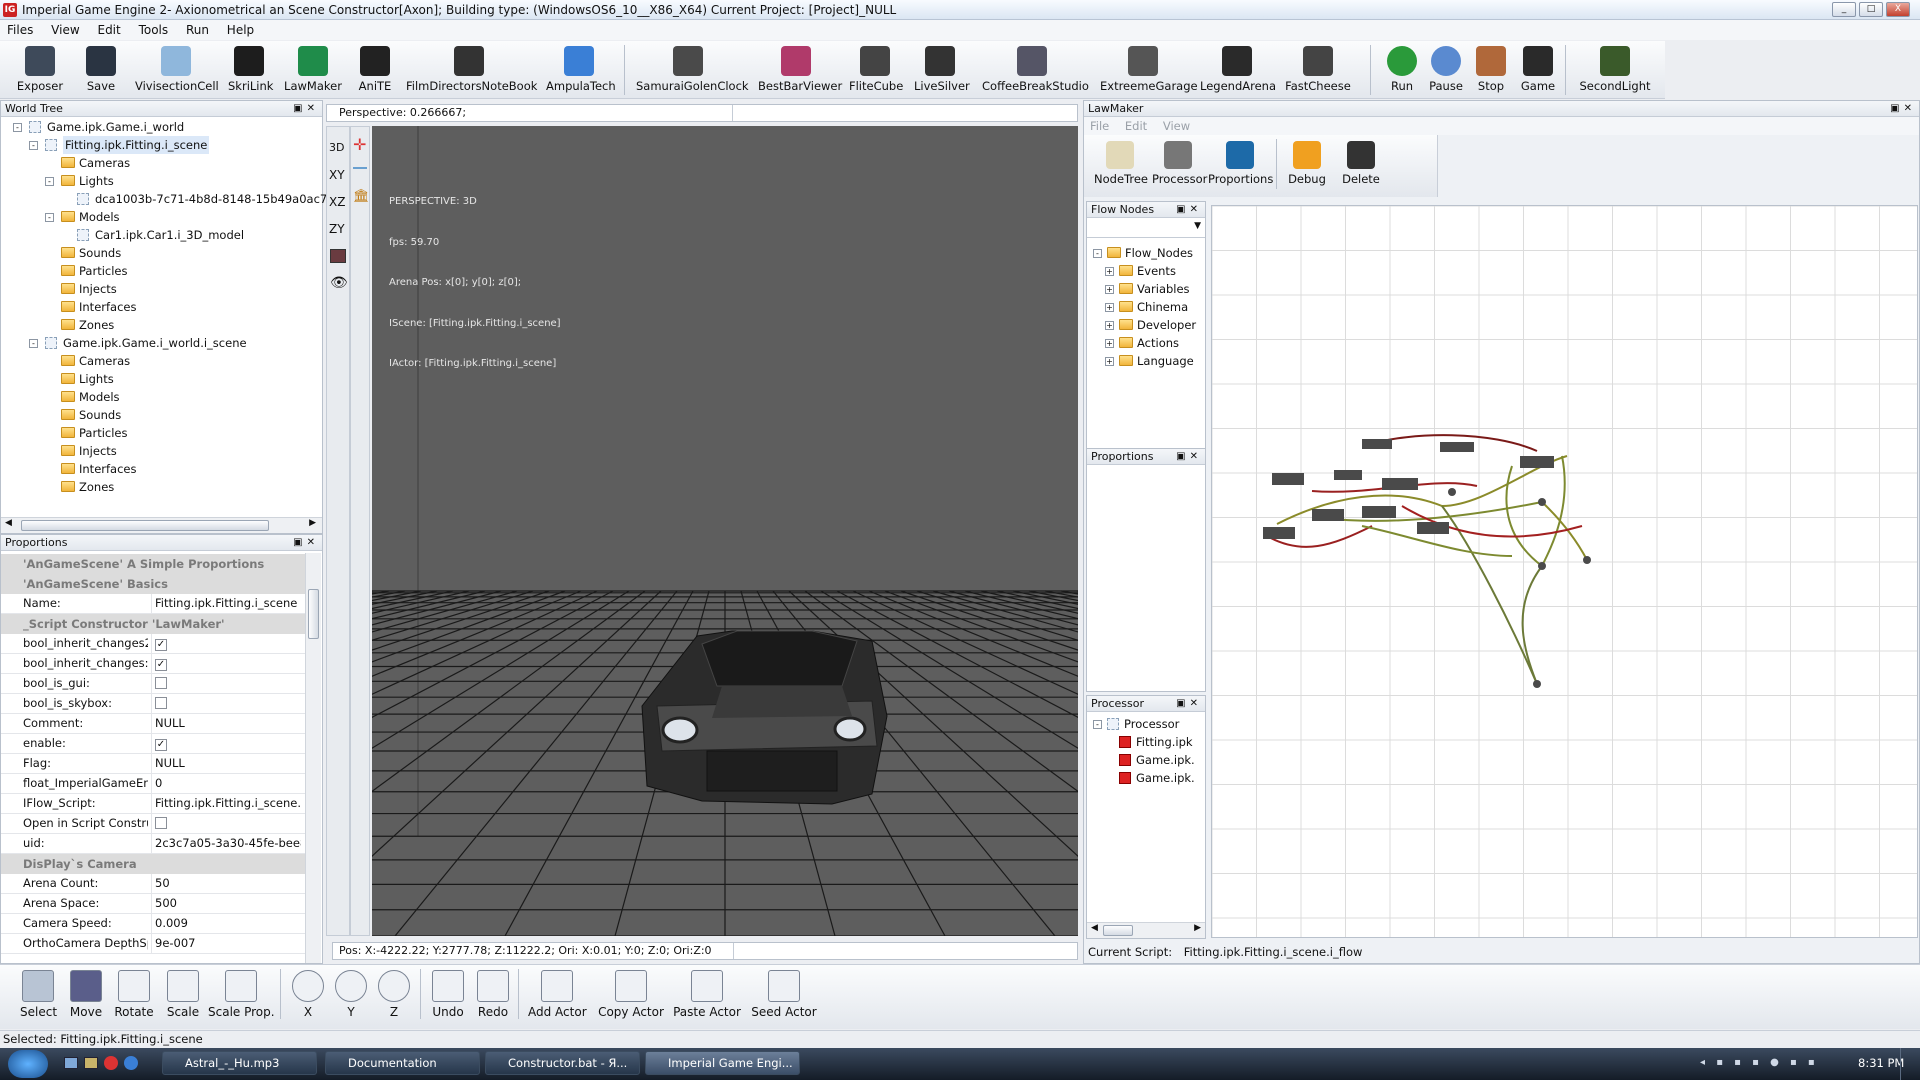 Image resolution: width=1920 pixels, height=1080 pixels. Describe the element at coordinates (361, 196) in the screenshot. I see `pillar-icon: 🏛` at that location.